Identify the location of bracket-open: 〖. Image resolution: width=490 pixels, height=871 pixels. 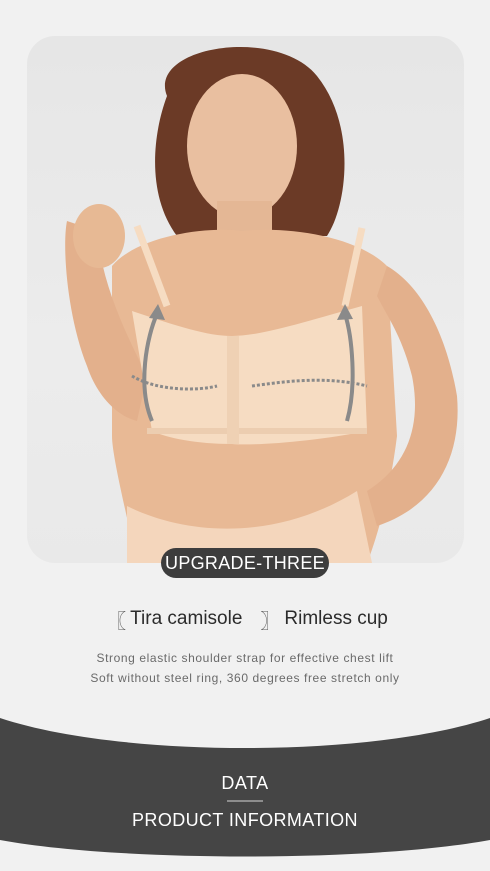
(116, 621).